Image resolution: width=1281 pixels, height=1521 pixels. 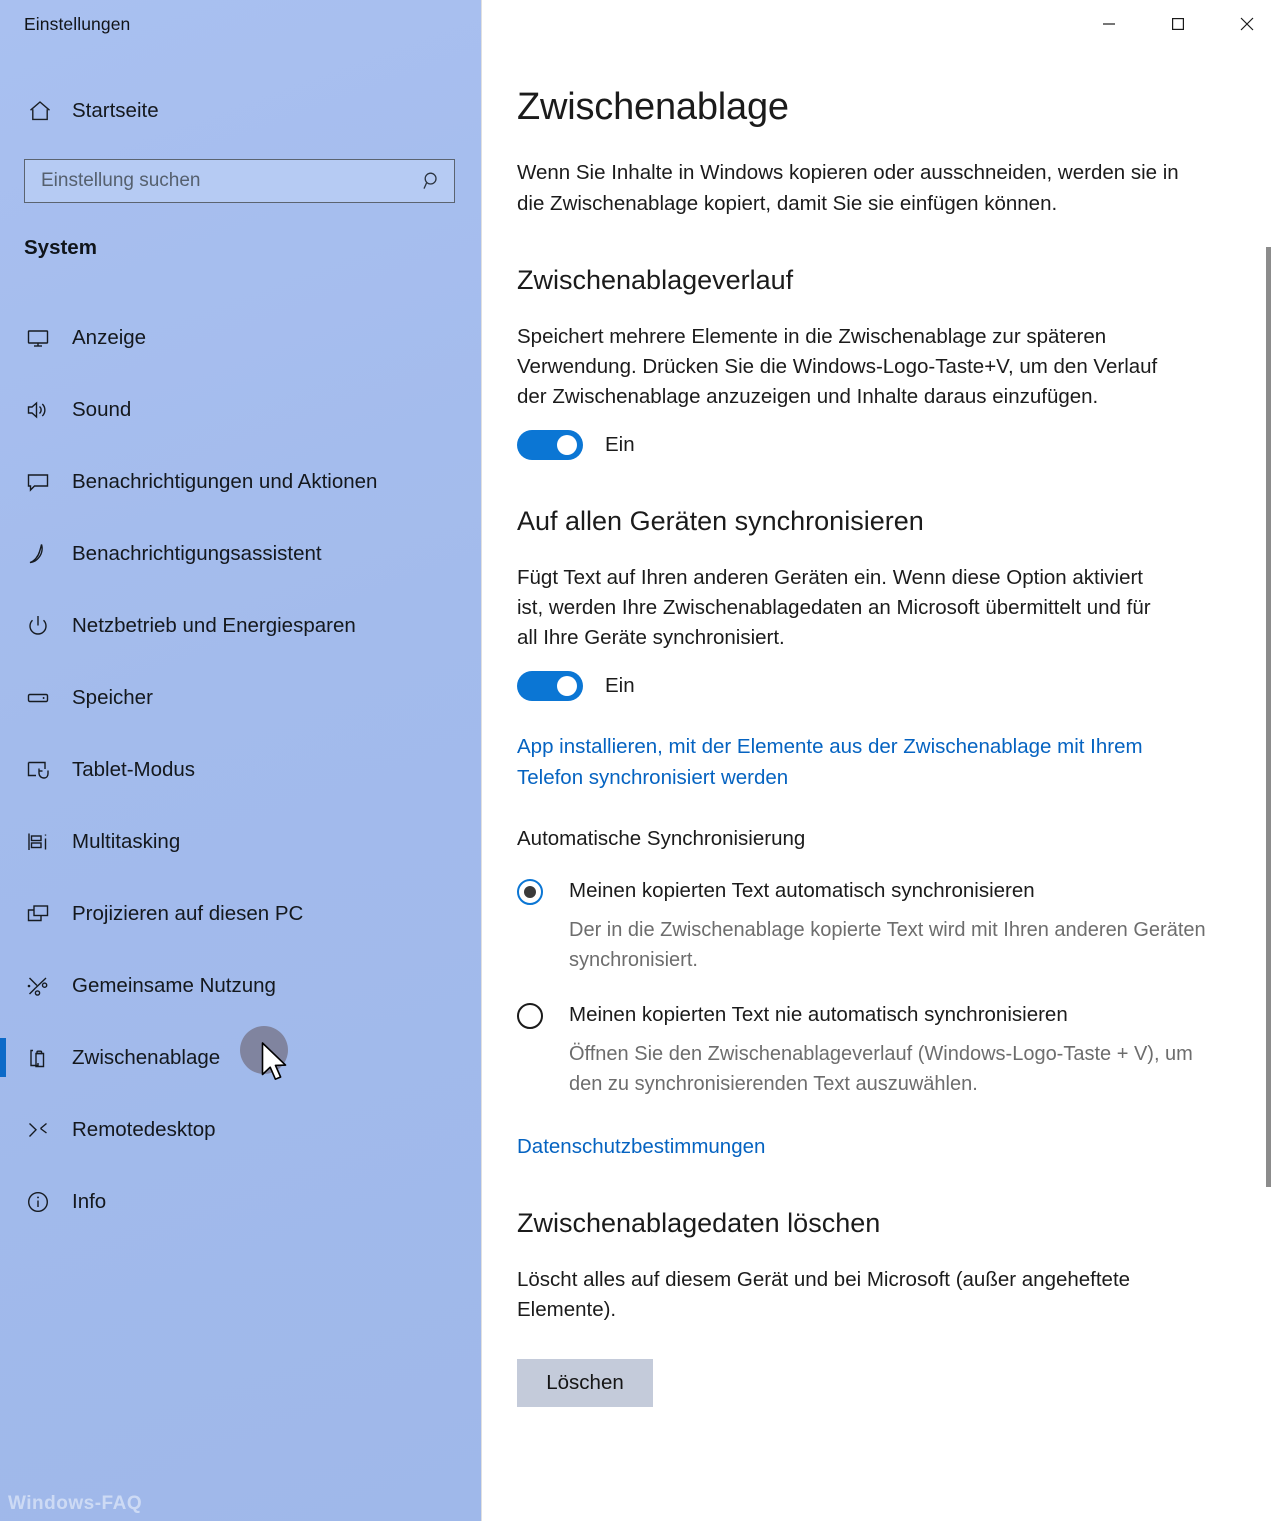 What do you see at coordinates (197, 553) in the screenshot?
I see `sidebar-item-label: Benachrichtigungsassistent` at bounding box center [197, 553].